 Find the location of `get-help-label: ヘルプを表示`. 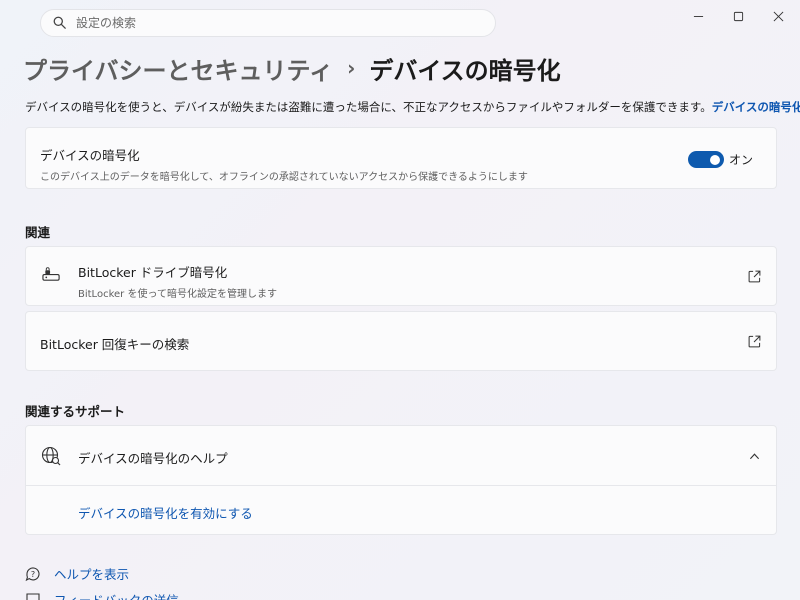

get-help-label: ヘルプを表示 is located at coordinates (92, 574).